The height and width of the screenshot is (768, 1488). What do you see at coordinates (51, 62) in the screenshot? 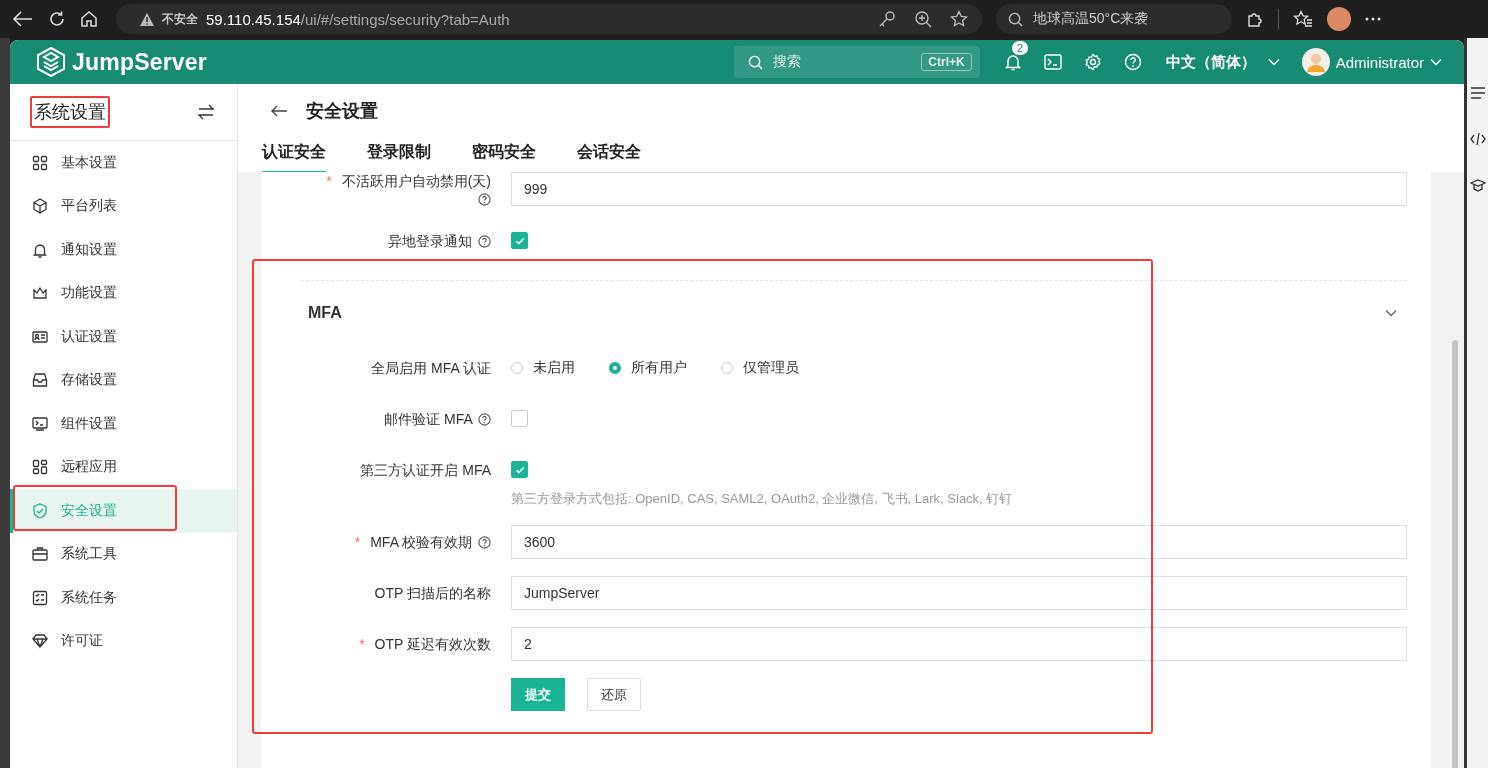
I see `logo-icon` at bounding box center [51, 62].